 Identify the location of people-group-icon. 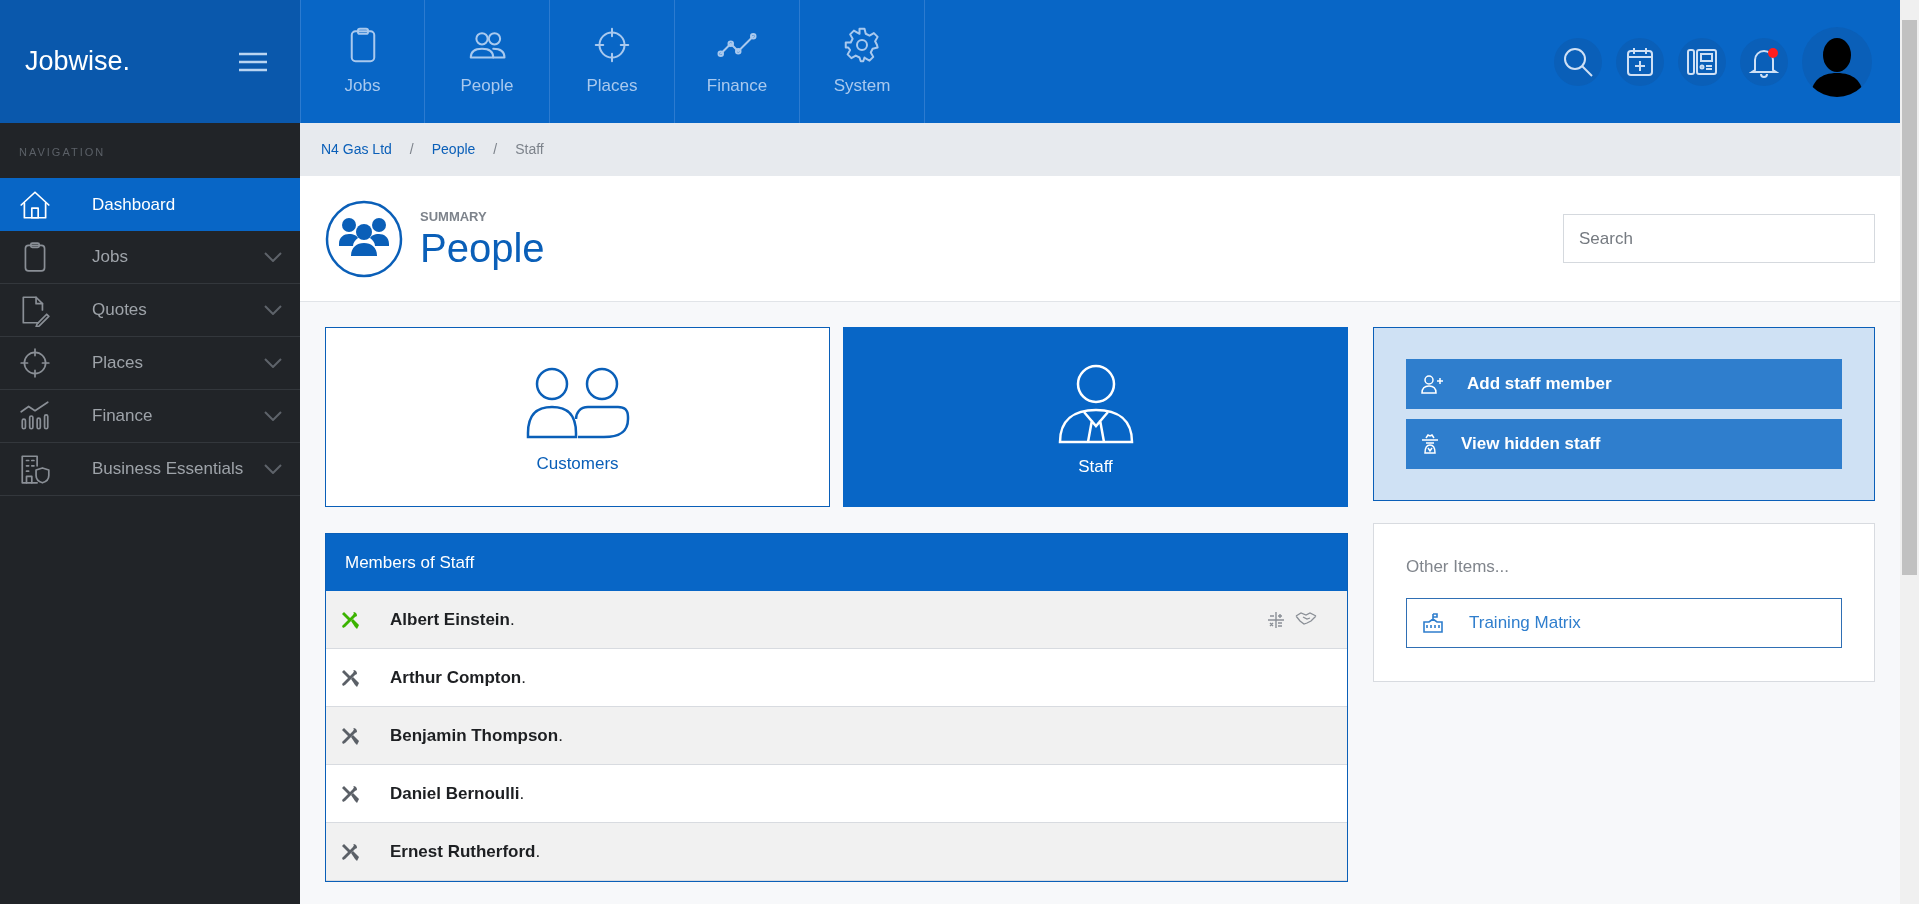
(364, 238).